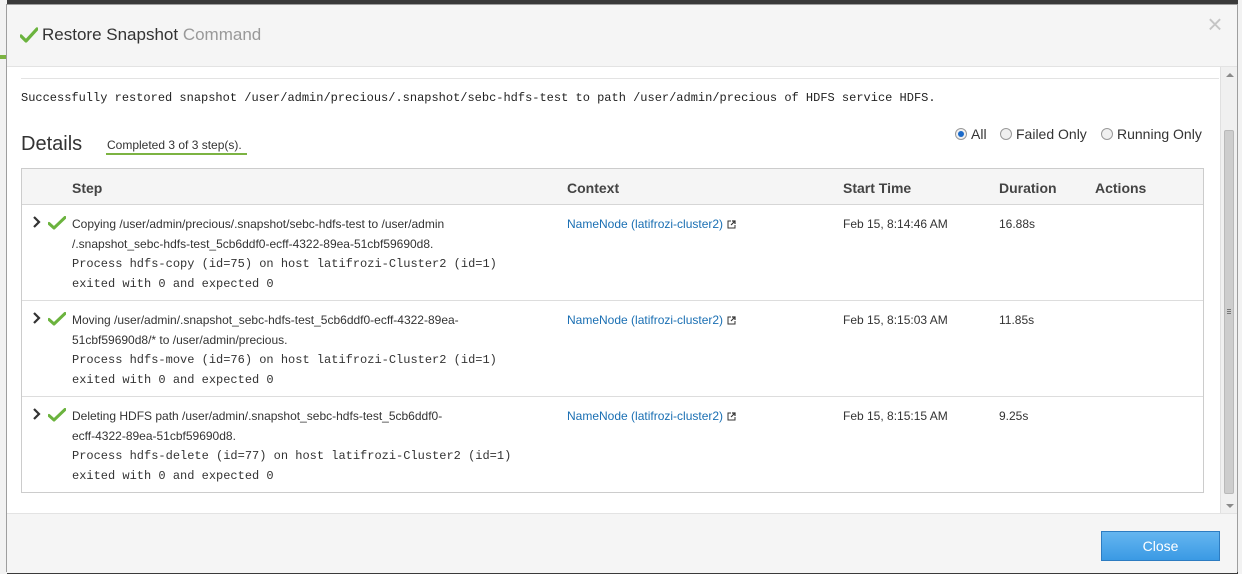  I want to click on table-header: Step Context Start Time Duration Actions, so click(612, 187).